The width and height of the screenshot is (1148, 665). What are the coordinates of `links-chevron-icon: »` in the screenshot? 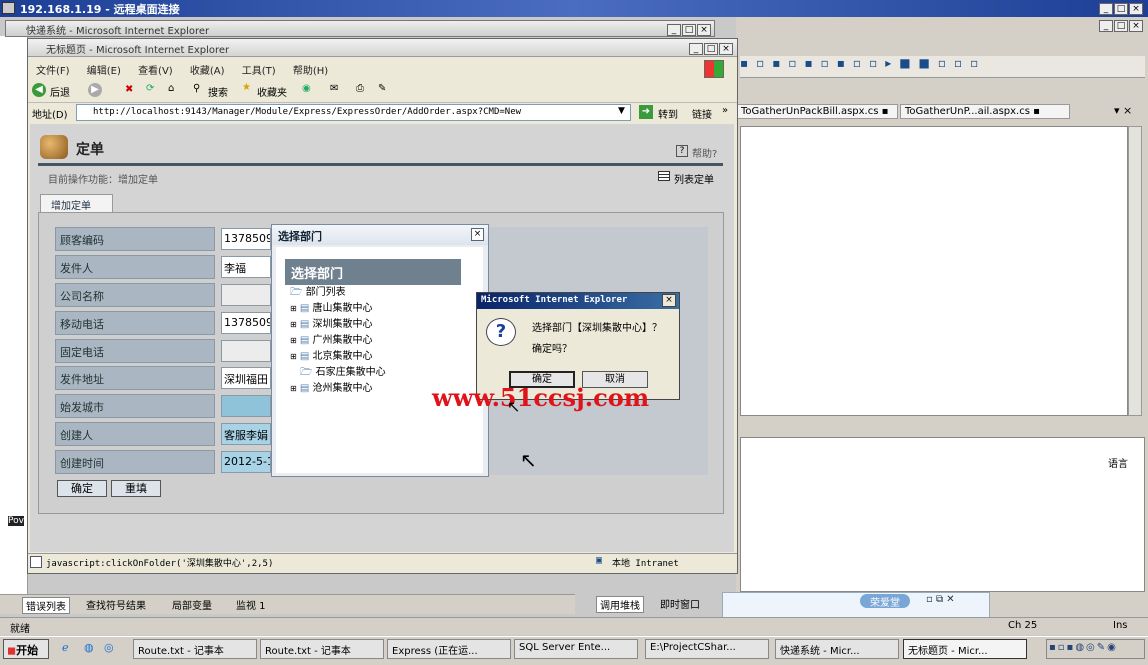 It's located at (725, 110).